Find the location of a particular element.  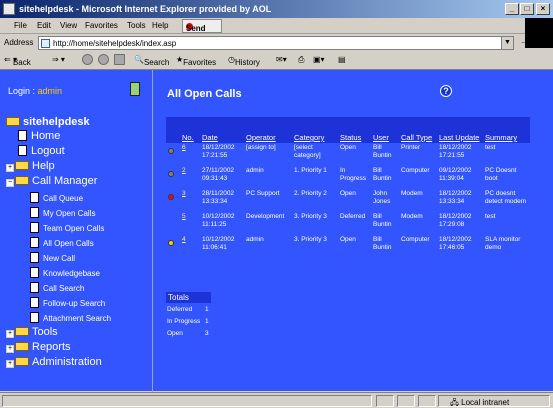

close-button: × is located at coordinates (543, 9).